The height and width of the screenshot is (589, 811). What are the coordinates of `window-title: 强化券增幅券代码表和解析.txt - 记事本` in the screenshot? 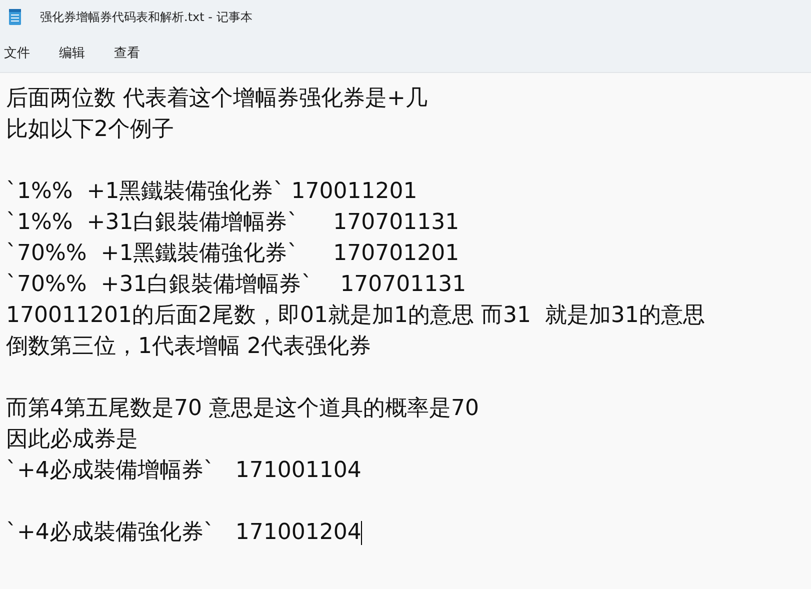 It's located at (146, 17).